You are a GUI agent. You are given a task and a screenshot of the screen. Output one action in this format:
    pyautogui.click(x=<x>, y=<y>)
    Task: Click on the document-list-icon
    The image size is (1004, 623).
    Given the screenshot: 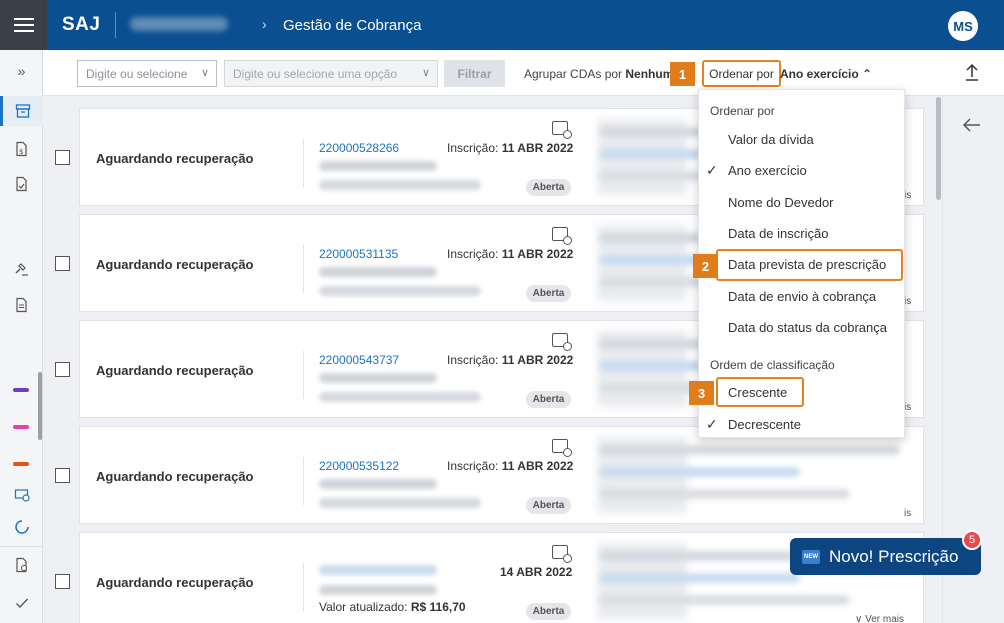 What is the action you would take?
    pyautogui.click(x=21, y=305)
    